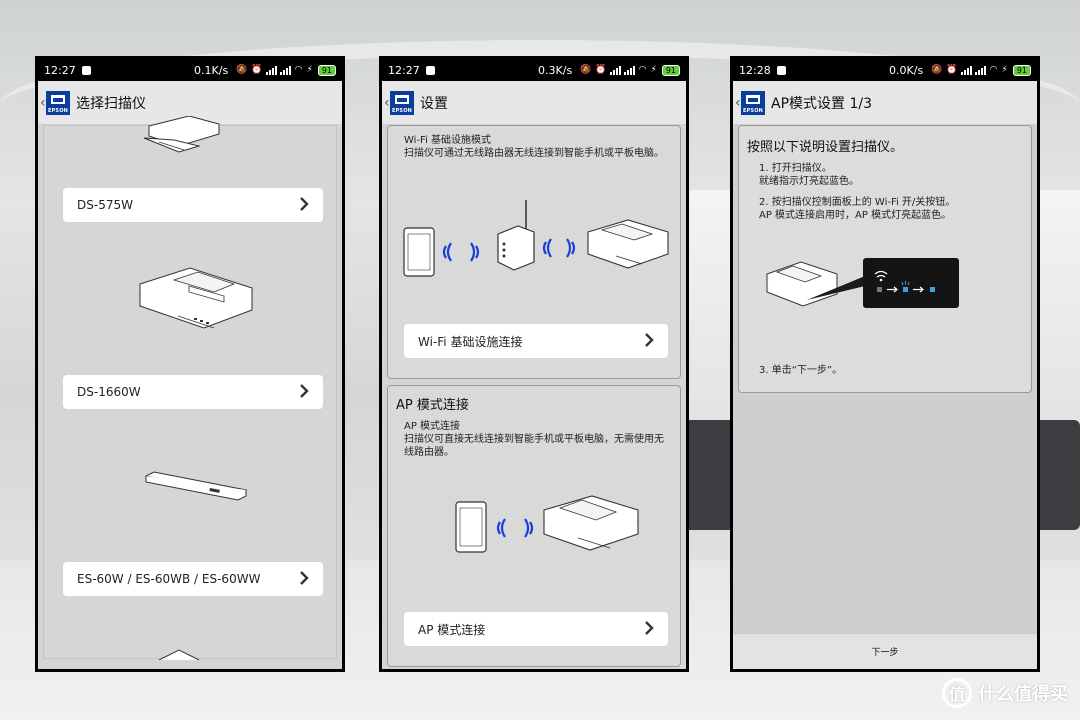 The height and width of the screenshot is (720, 1080). What do you see at coordinates (795, 168) in the screenshot?
I see `step-1: 1. 打开扫描仪。` at bounding box center [795, 168].